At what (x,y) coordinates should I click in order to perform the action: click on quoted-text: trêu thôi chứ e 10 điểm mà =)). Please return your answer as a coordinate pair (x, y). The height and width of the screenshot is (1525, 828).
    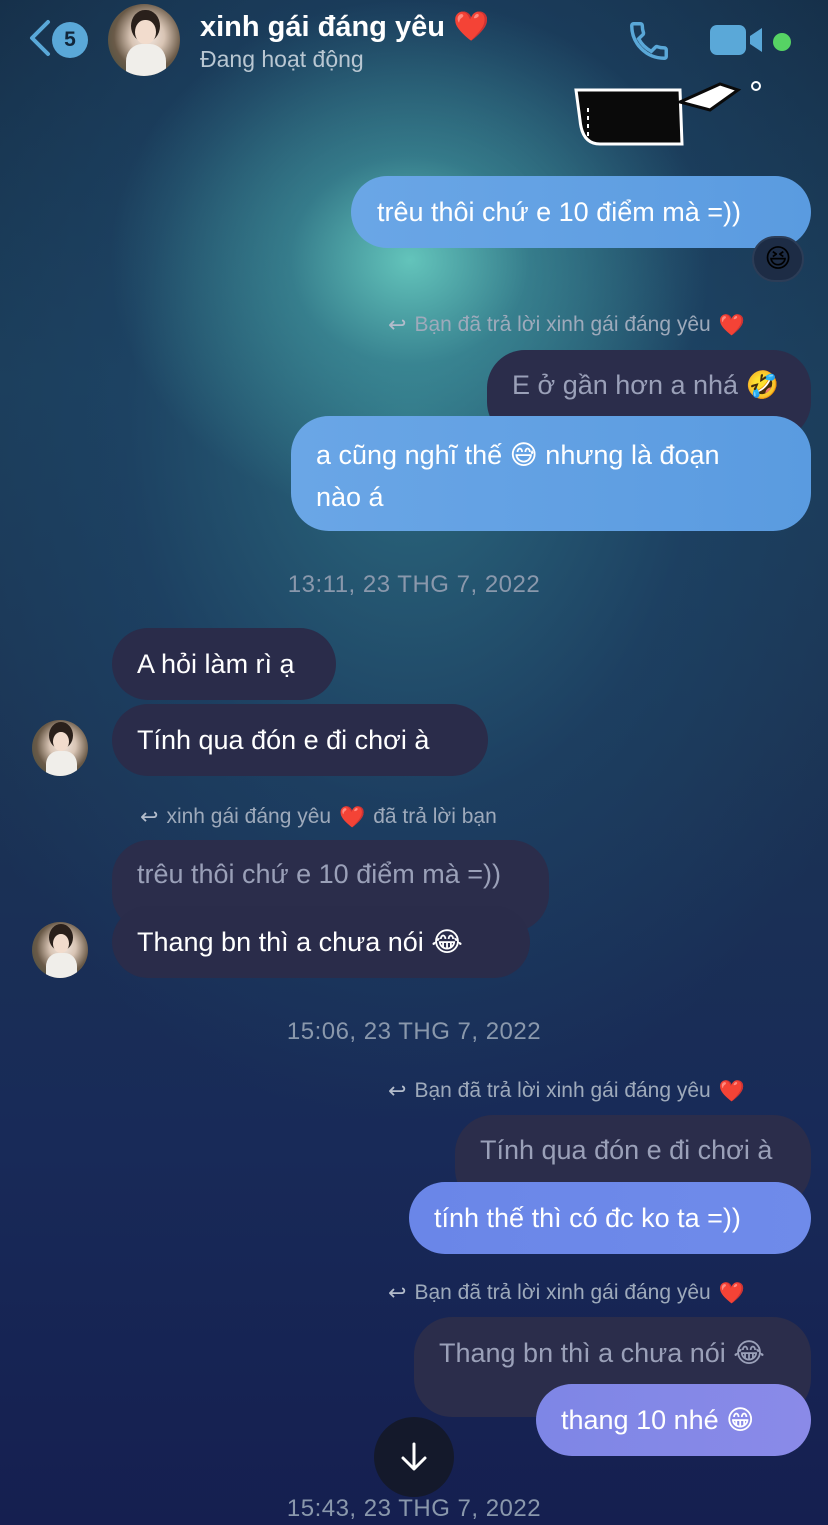
    Looking at the image, I should click on (319, 874).